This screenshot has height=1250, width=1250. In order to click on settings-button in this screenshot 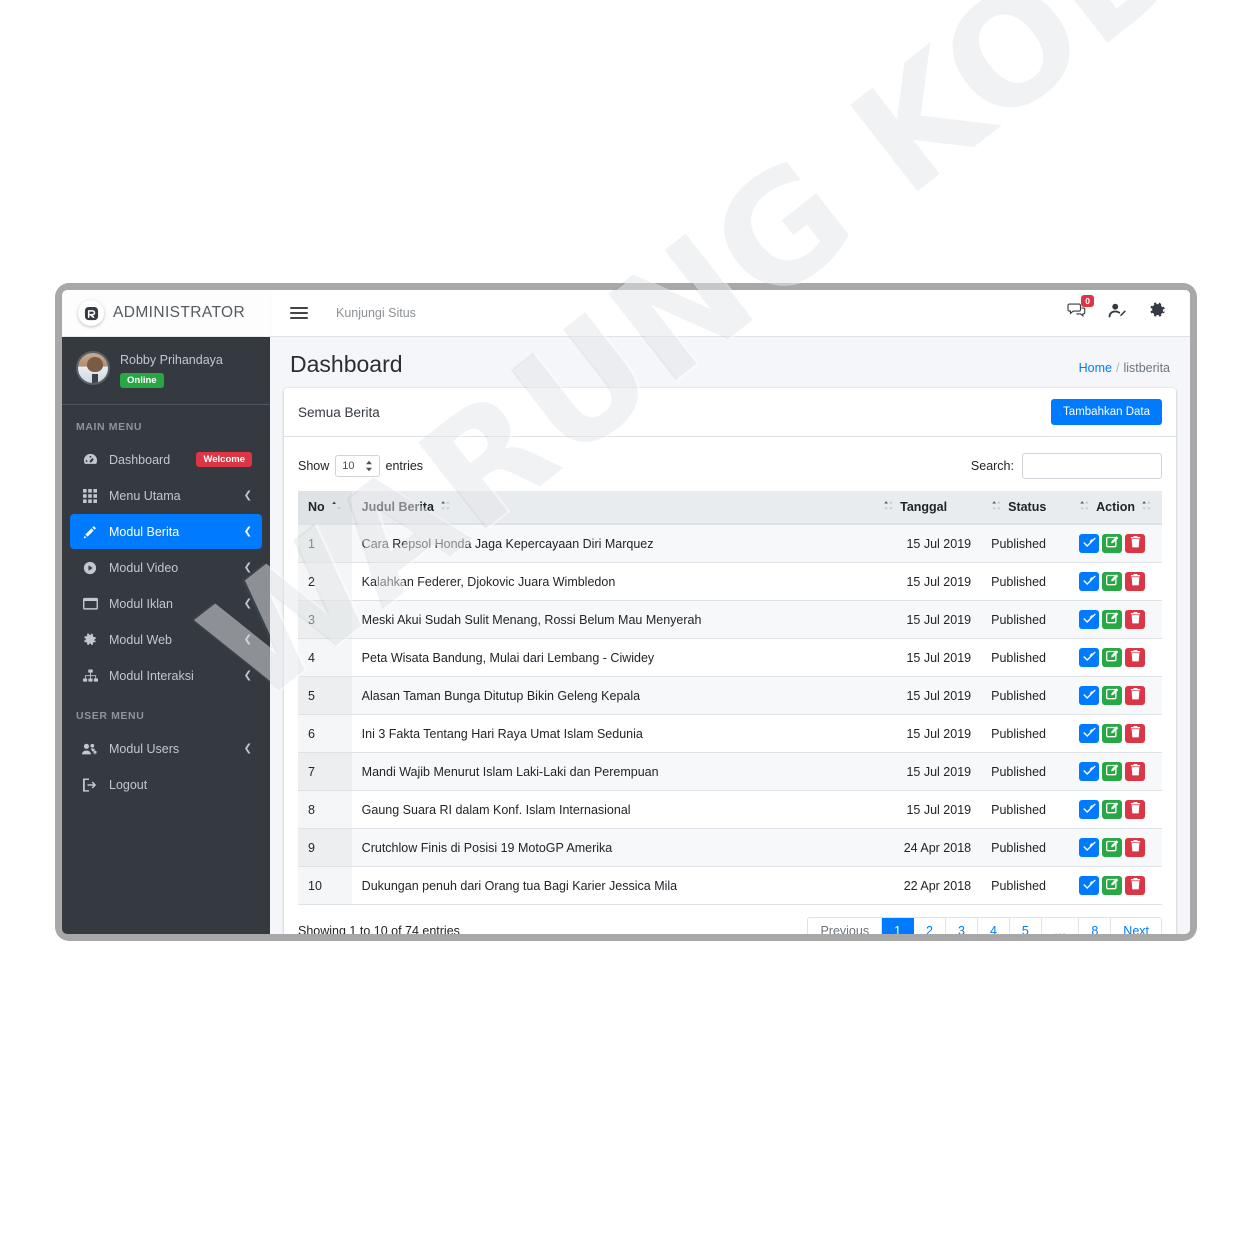, I will do `click(1157, 313)`.